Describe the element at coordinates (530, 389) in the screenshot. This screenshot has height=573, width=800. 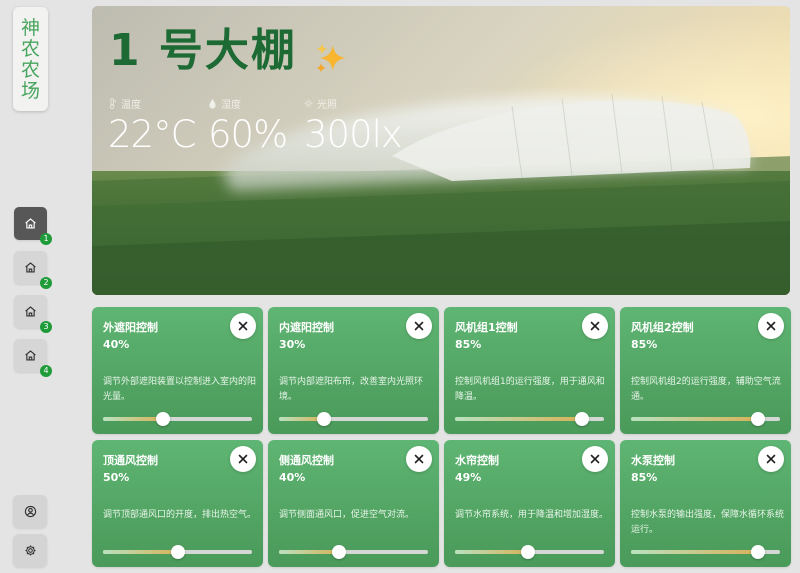
I see `control-description: 控制风机组1的运行强度，用于通风和降温。` at that location.